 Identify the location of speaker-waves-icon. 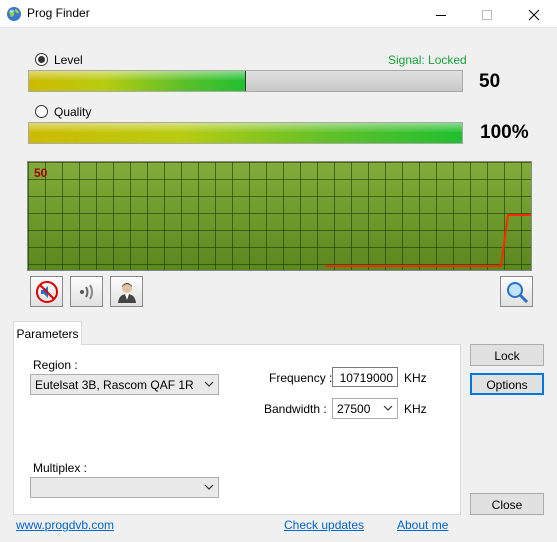
(86, 292).